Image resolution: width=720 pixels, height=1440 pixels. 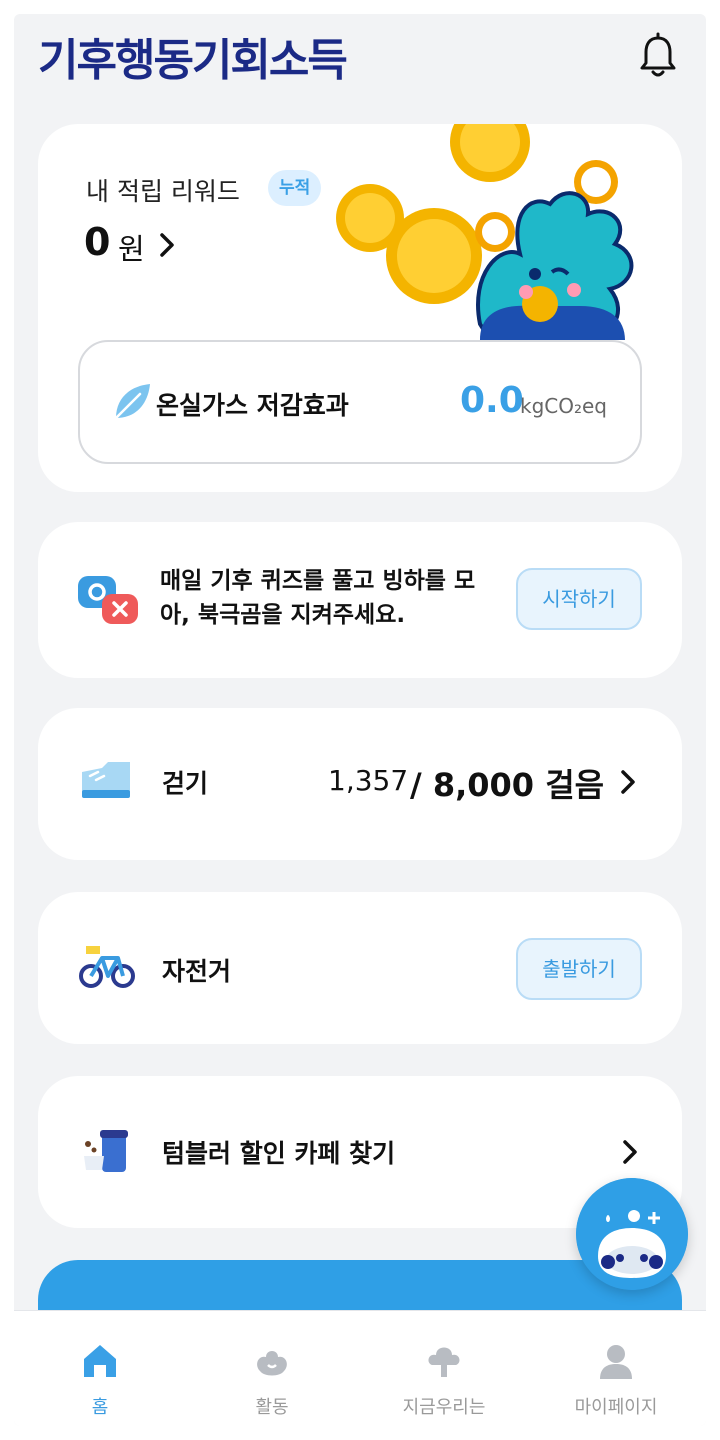 What do you see at coordinates (97, 242) in the screenshot?
I see `reward-amount: 0` at bounding box center [97, 242].